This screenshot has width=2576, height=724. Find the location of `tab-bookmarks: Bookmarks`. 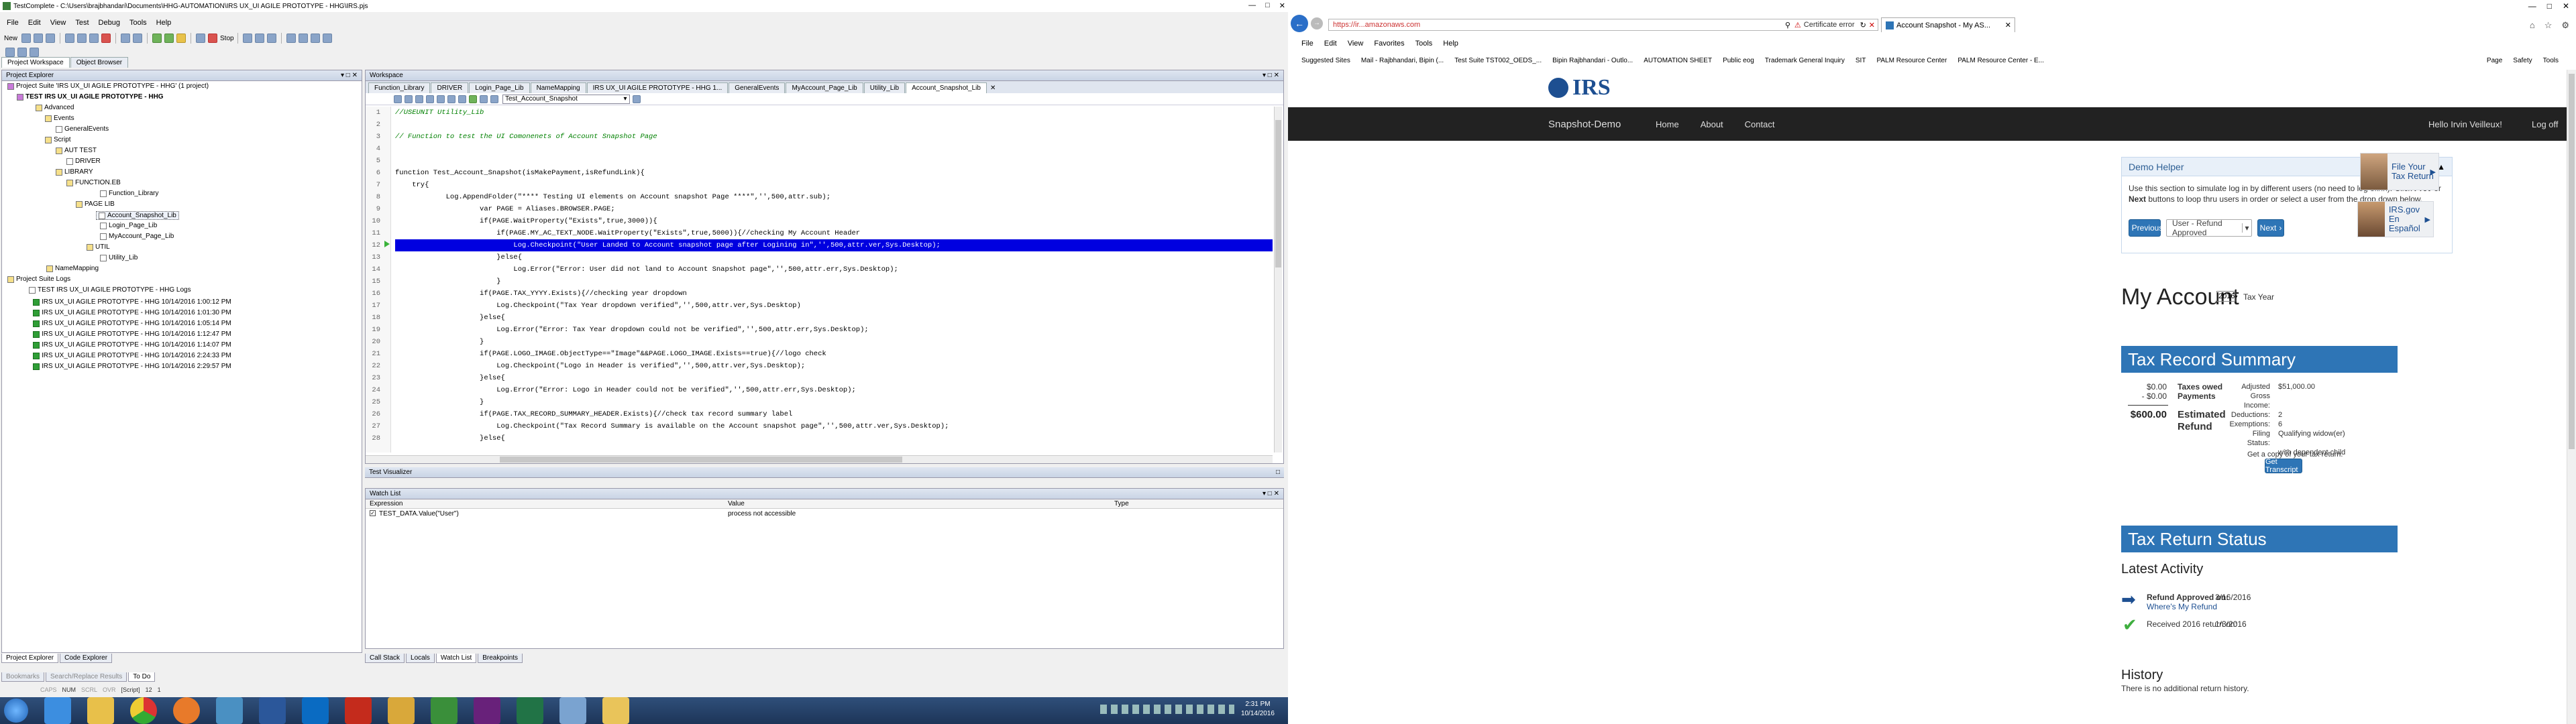

tab-bookmarks: Bookmarks is located at coordinates (23, 677).